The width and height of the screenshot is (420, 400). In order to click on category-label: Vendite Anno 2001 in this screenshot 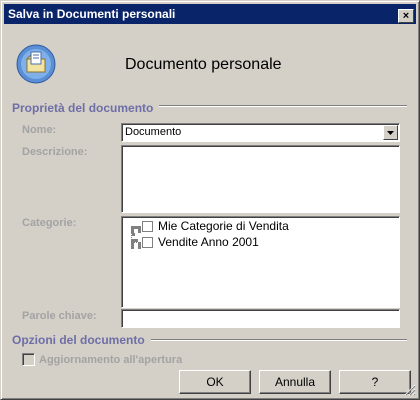, I will do `click(208, 242)`.